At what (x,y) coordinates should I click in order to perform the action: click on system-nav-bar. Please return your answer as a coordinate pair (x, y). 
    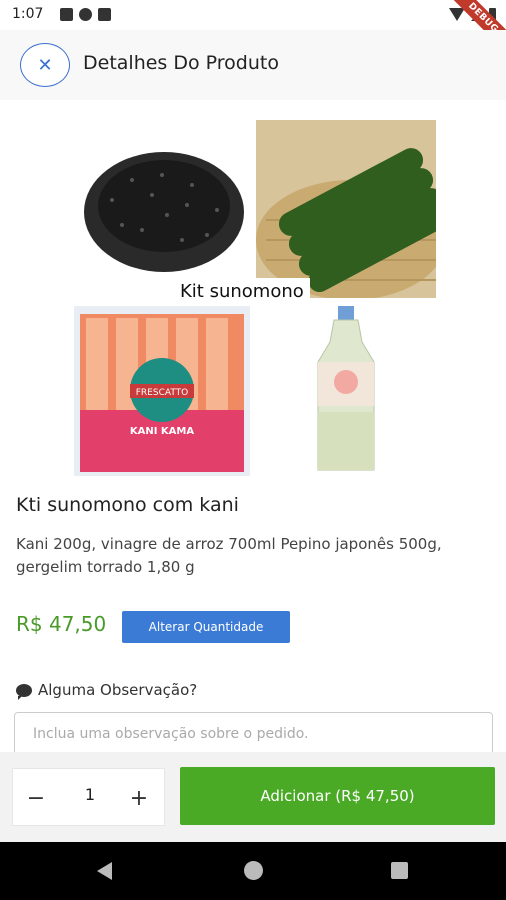
    Looking at the image, I should click on (253, 871).